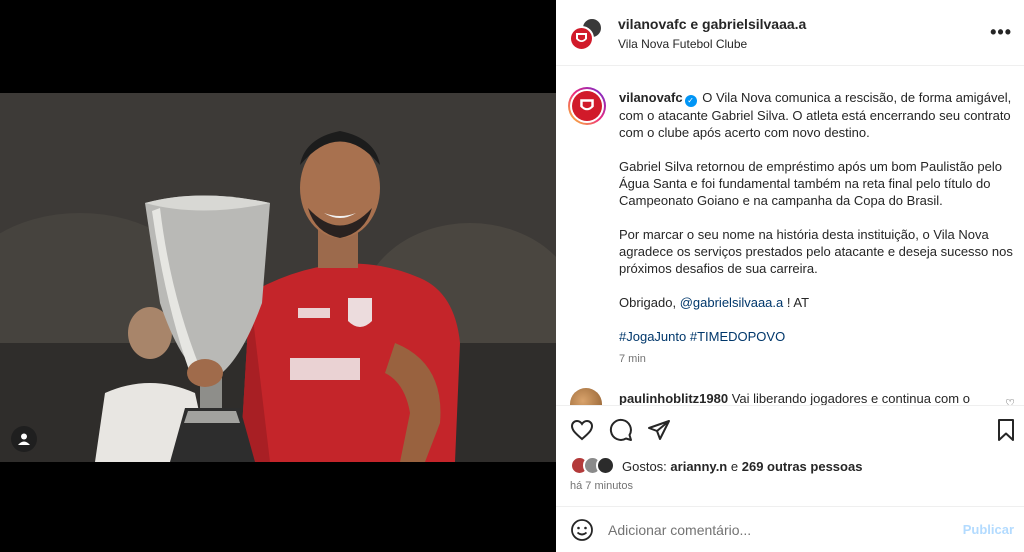 Image resolution: width=1024 pixels, height=552 pixels. What do you see at coordinates (644, 466) in the screenshot?
I see `likes-prefix: Gostos:` at bounding box center [644, 466].